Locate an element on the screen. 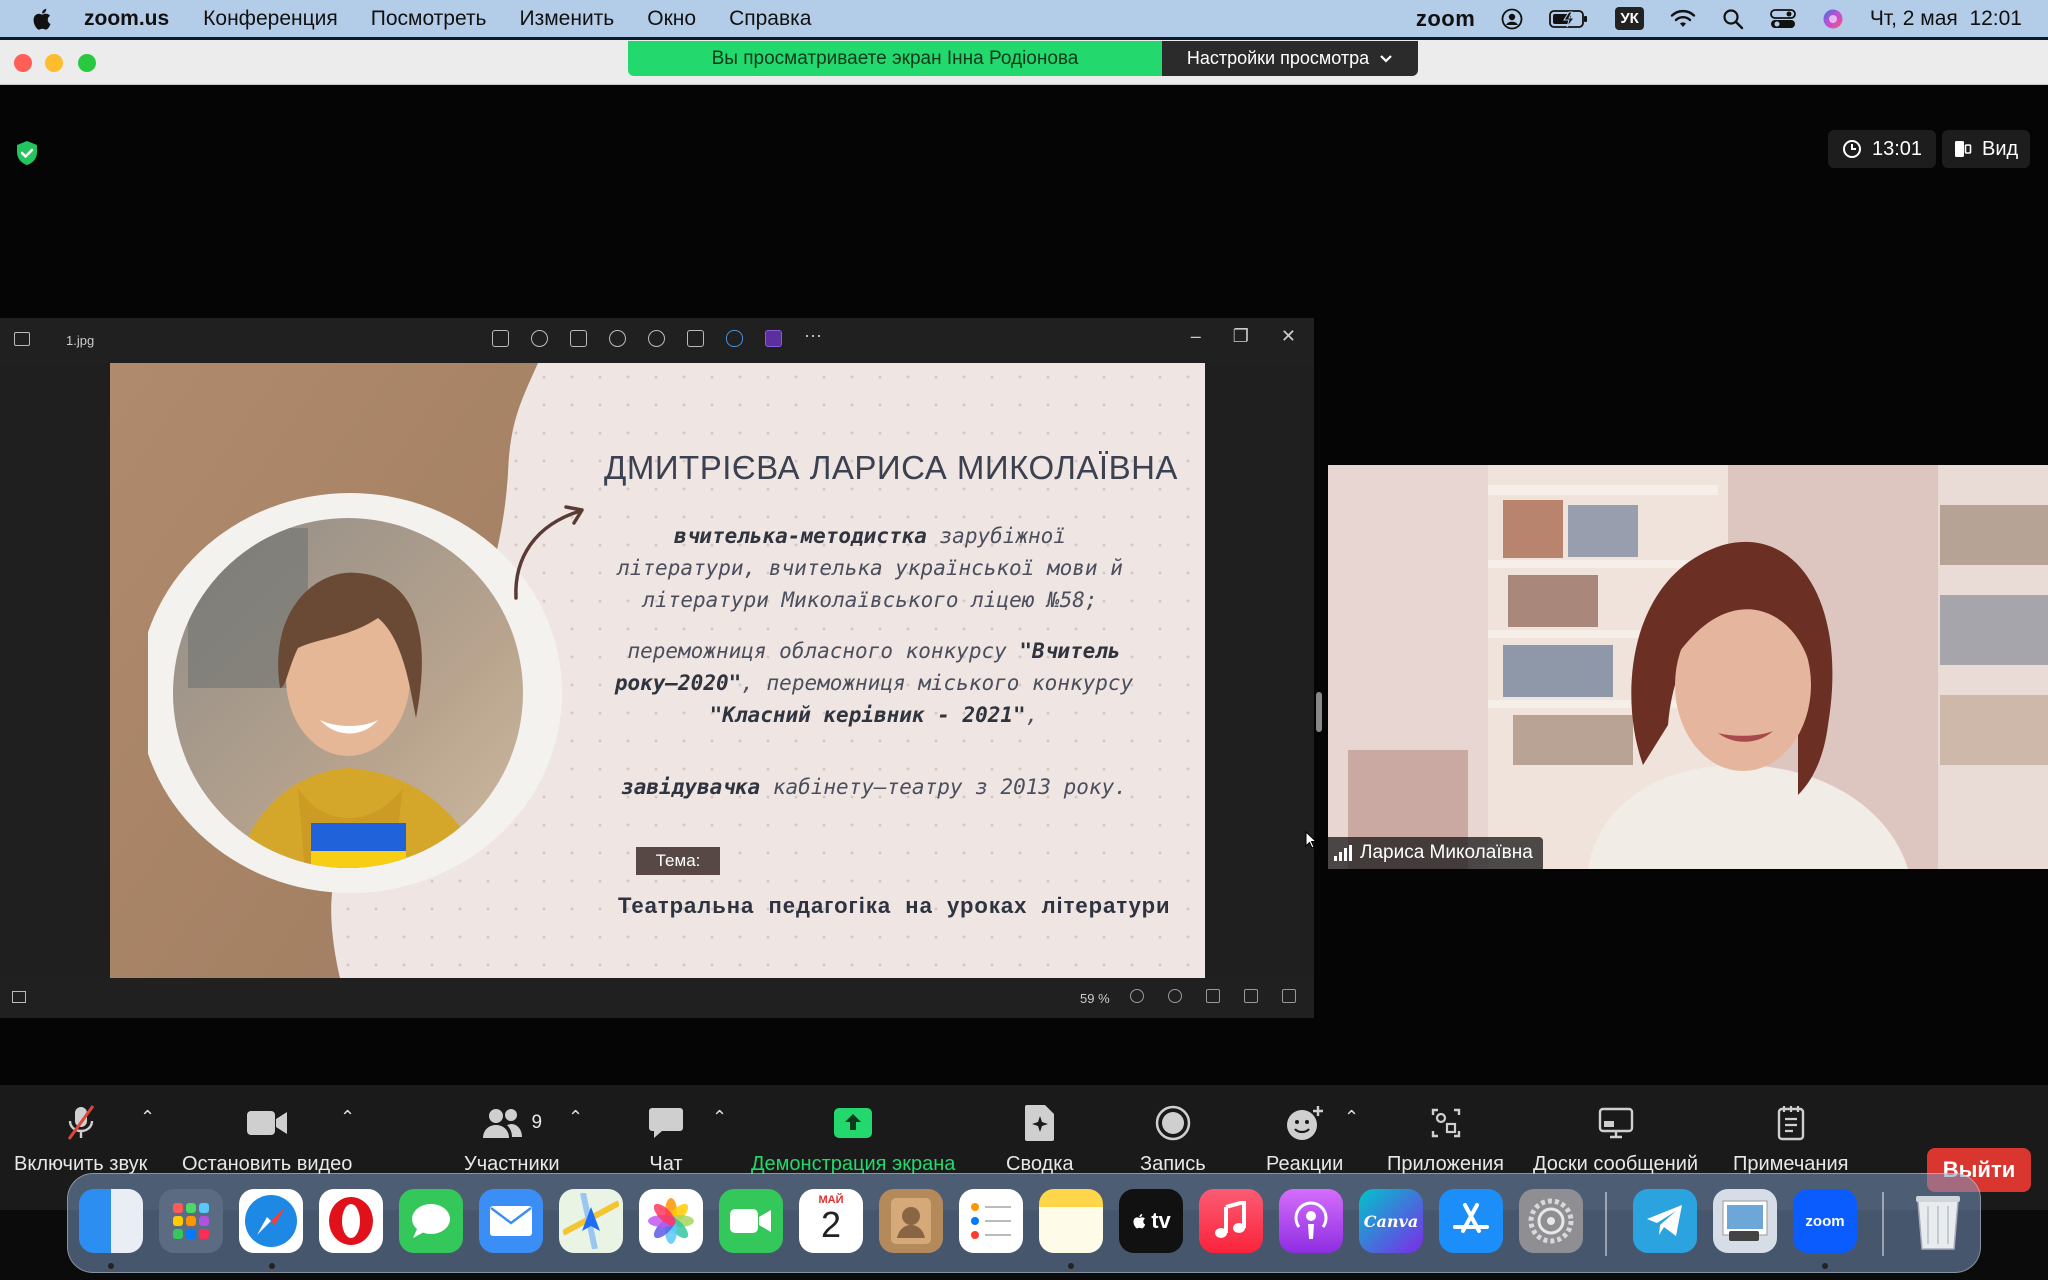  video-options-caret-icon: ⌃ is located at coordinates (347, 1117).